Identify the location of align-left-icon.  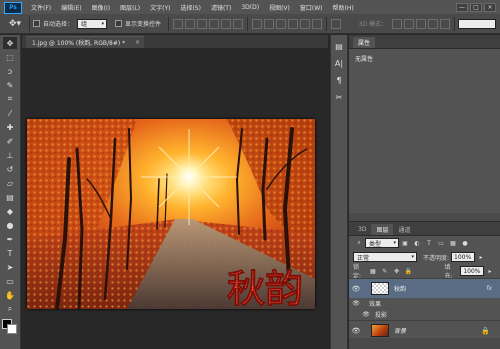
(214, 23).